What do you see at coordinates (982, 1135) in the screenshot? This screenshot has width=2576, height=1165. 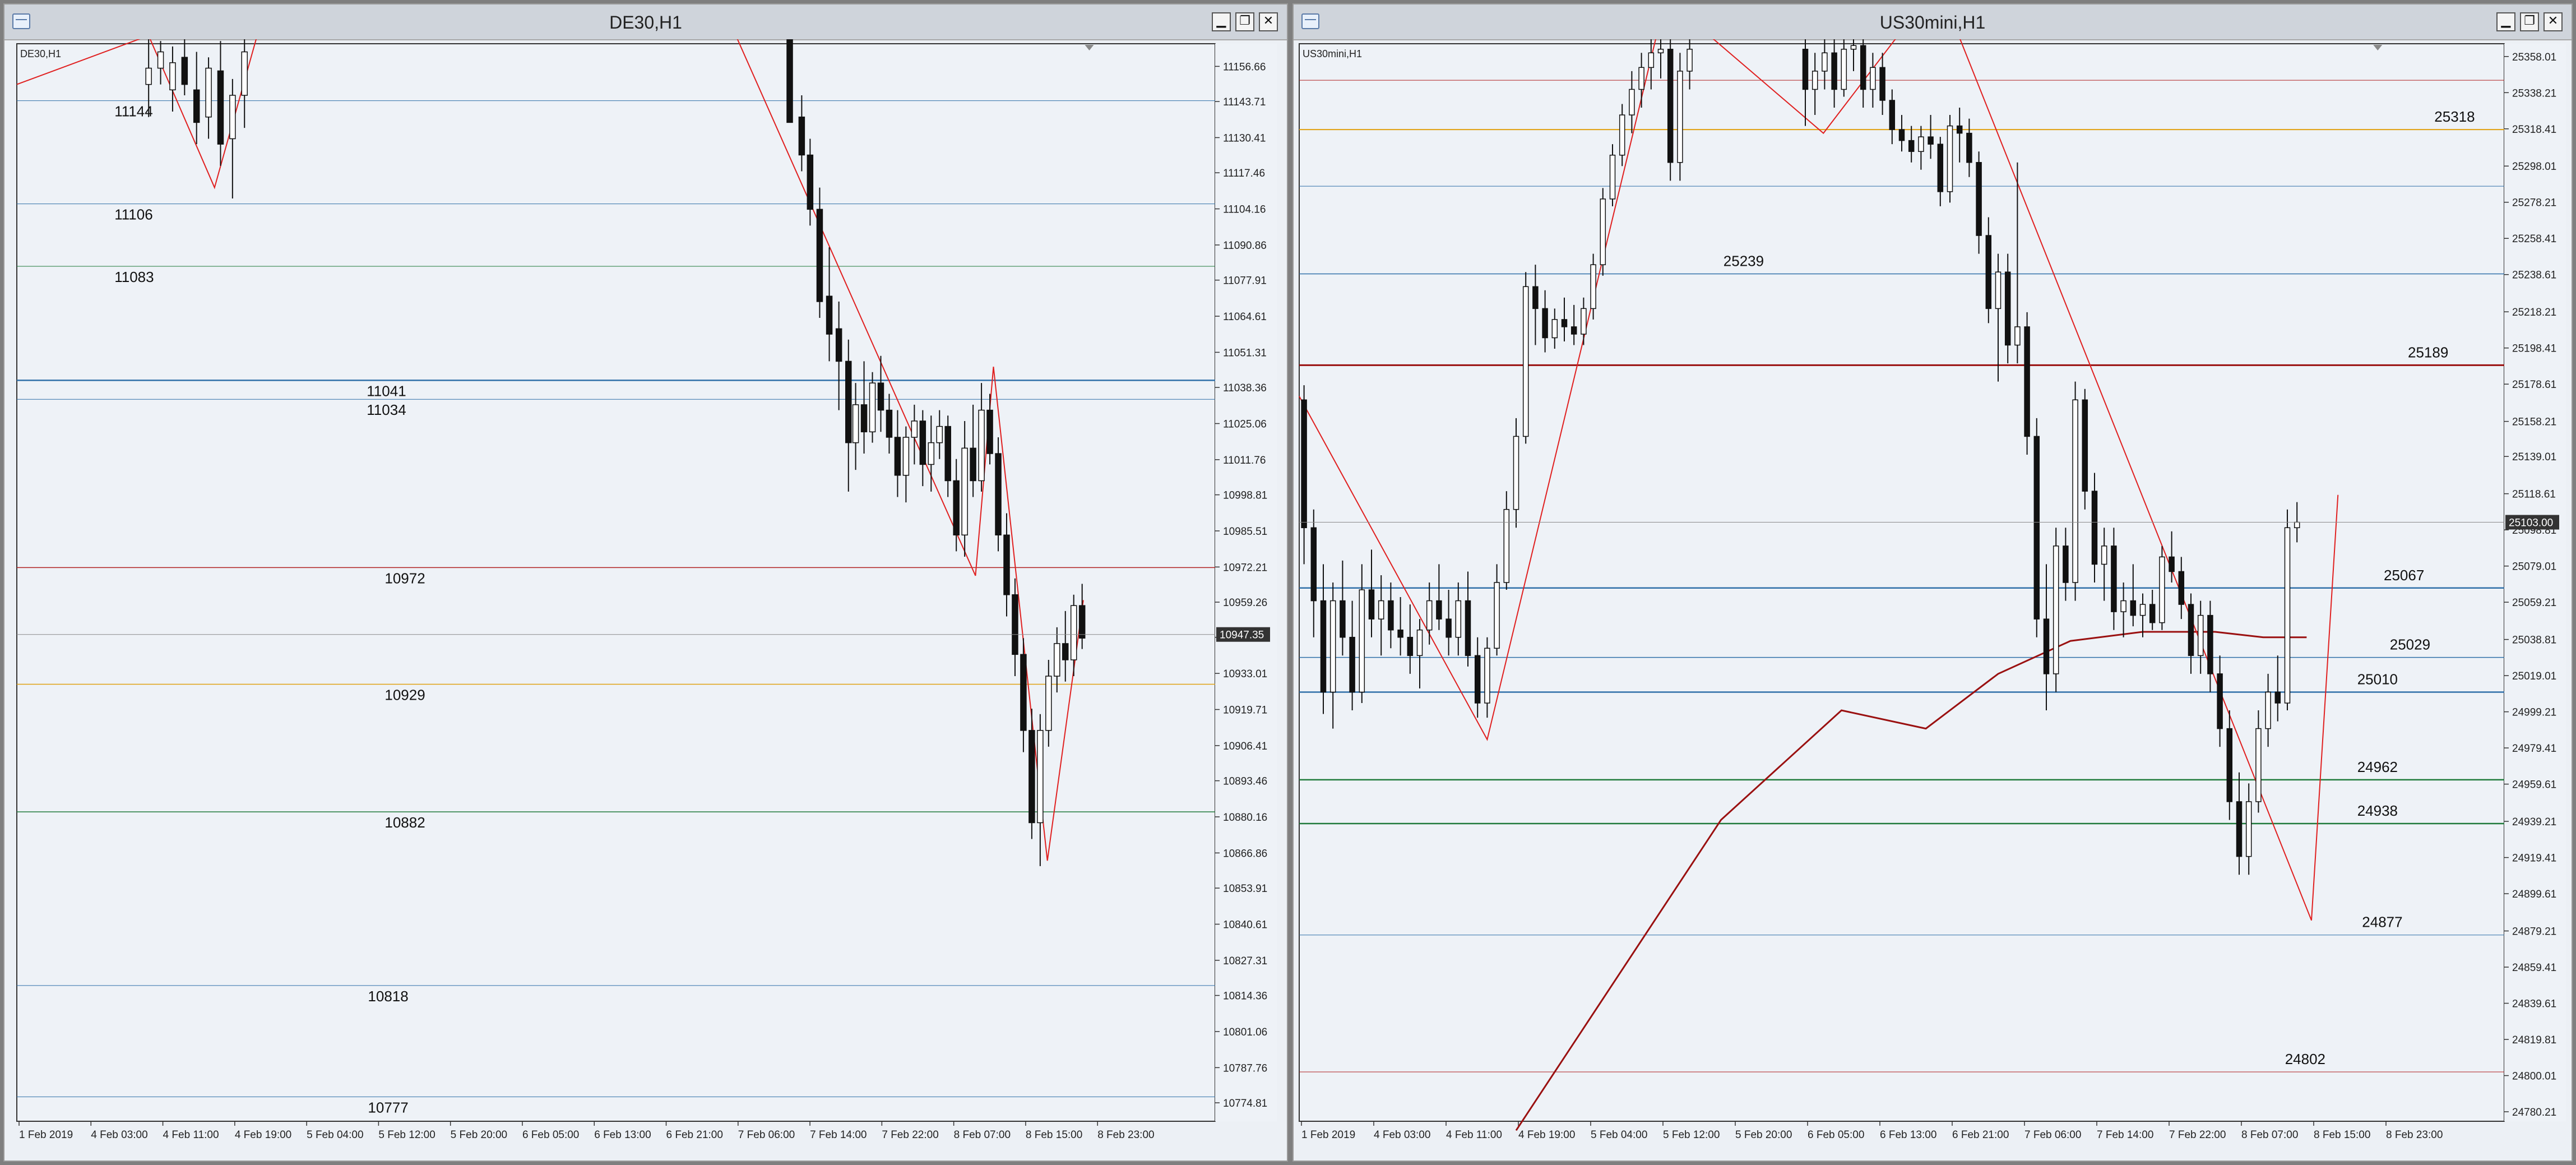 I see `time-tick-label: 8 Feb 07:00` at bounding box center [982, 1135].